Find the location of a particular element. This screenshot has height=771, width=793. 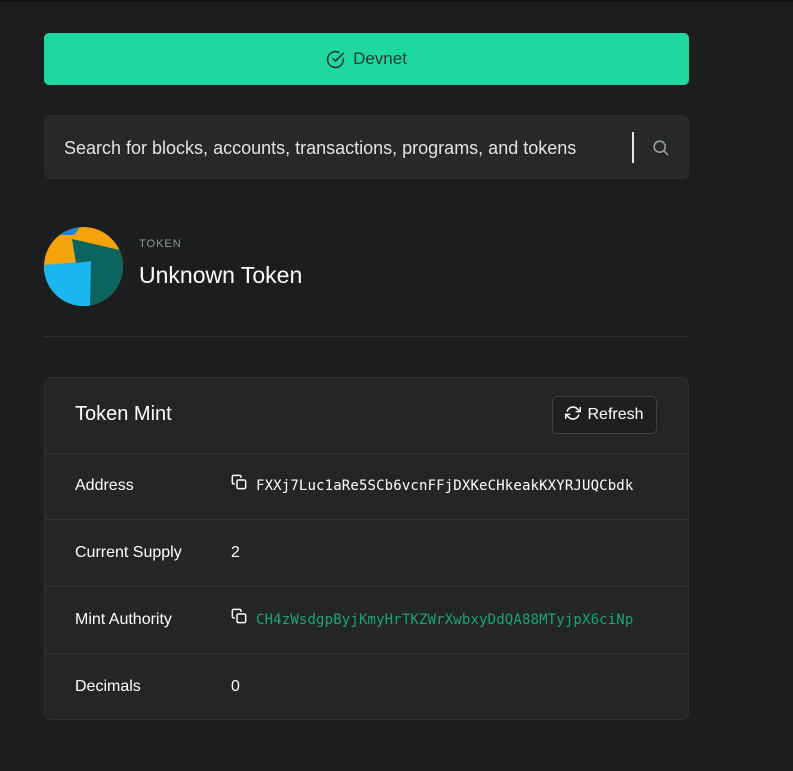

search-separator is located at coordinates (633, 147).